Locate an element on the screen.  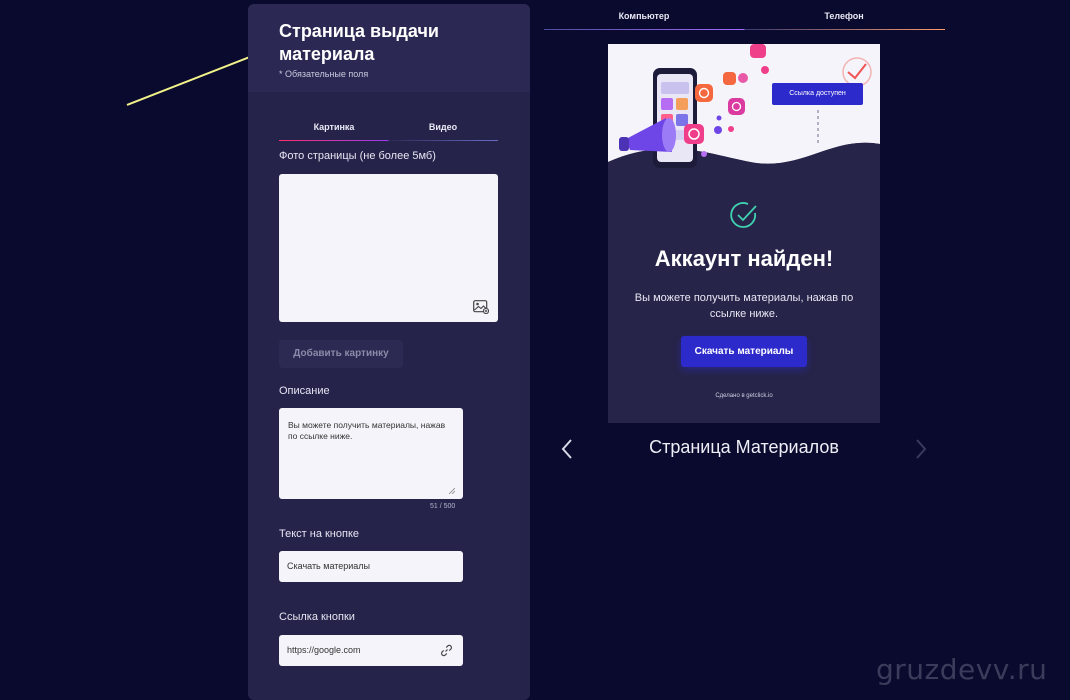
button-link-label: Ссылка кнопки is located at coordinates (317, 617).